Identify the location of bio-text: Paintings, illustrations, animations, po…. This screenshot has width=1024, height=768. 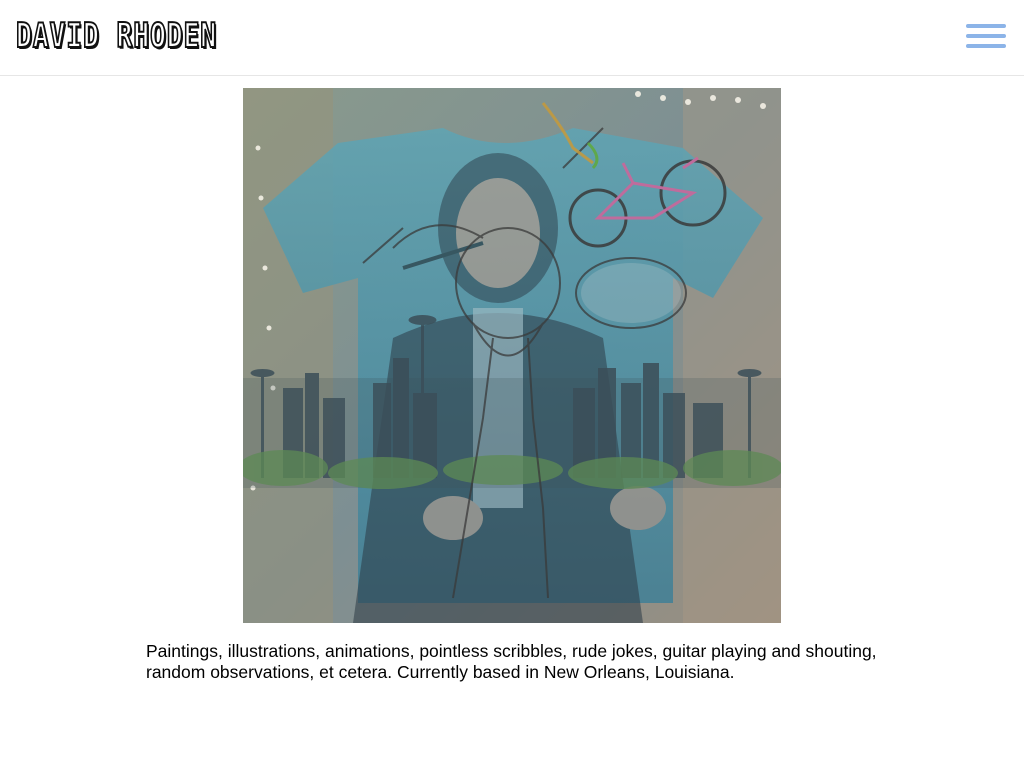
(511, 661).